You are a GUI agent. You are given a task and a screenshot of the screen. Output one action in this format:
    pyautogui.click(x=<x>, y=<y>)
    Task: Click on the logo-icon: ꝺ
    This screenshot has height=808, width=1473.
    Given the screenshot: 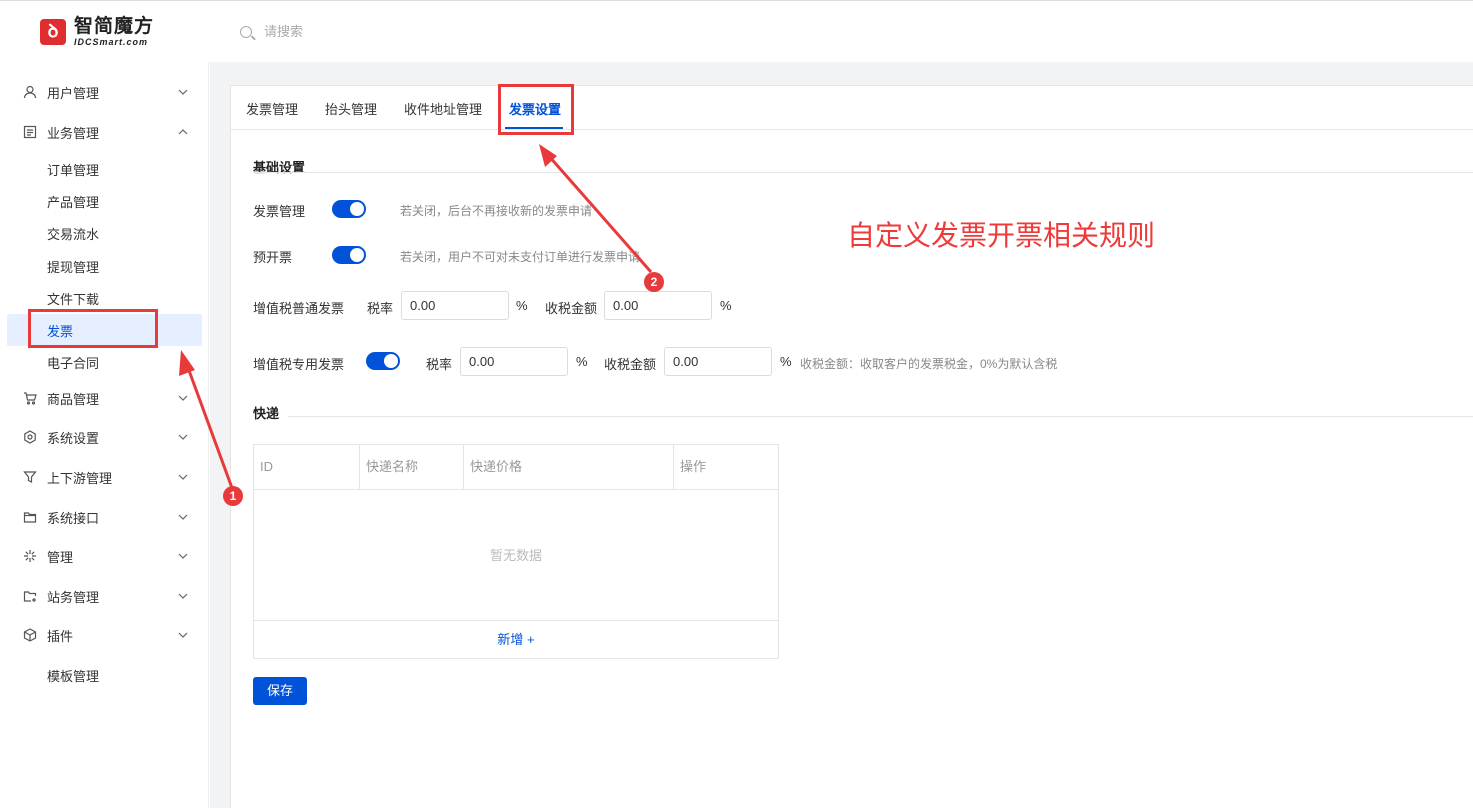 What is the action you would take?
    pyautogui.click(x=53, y=32)
    